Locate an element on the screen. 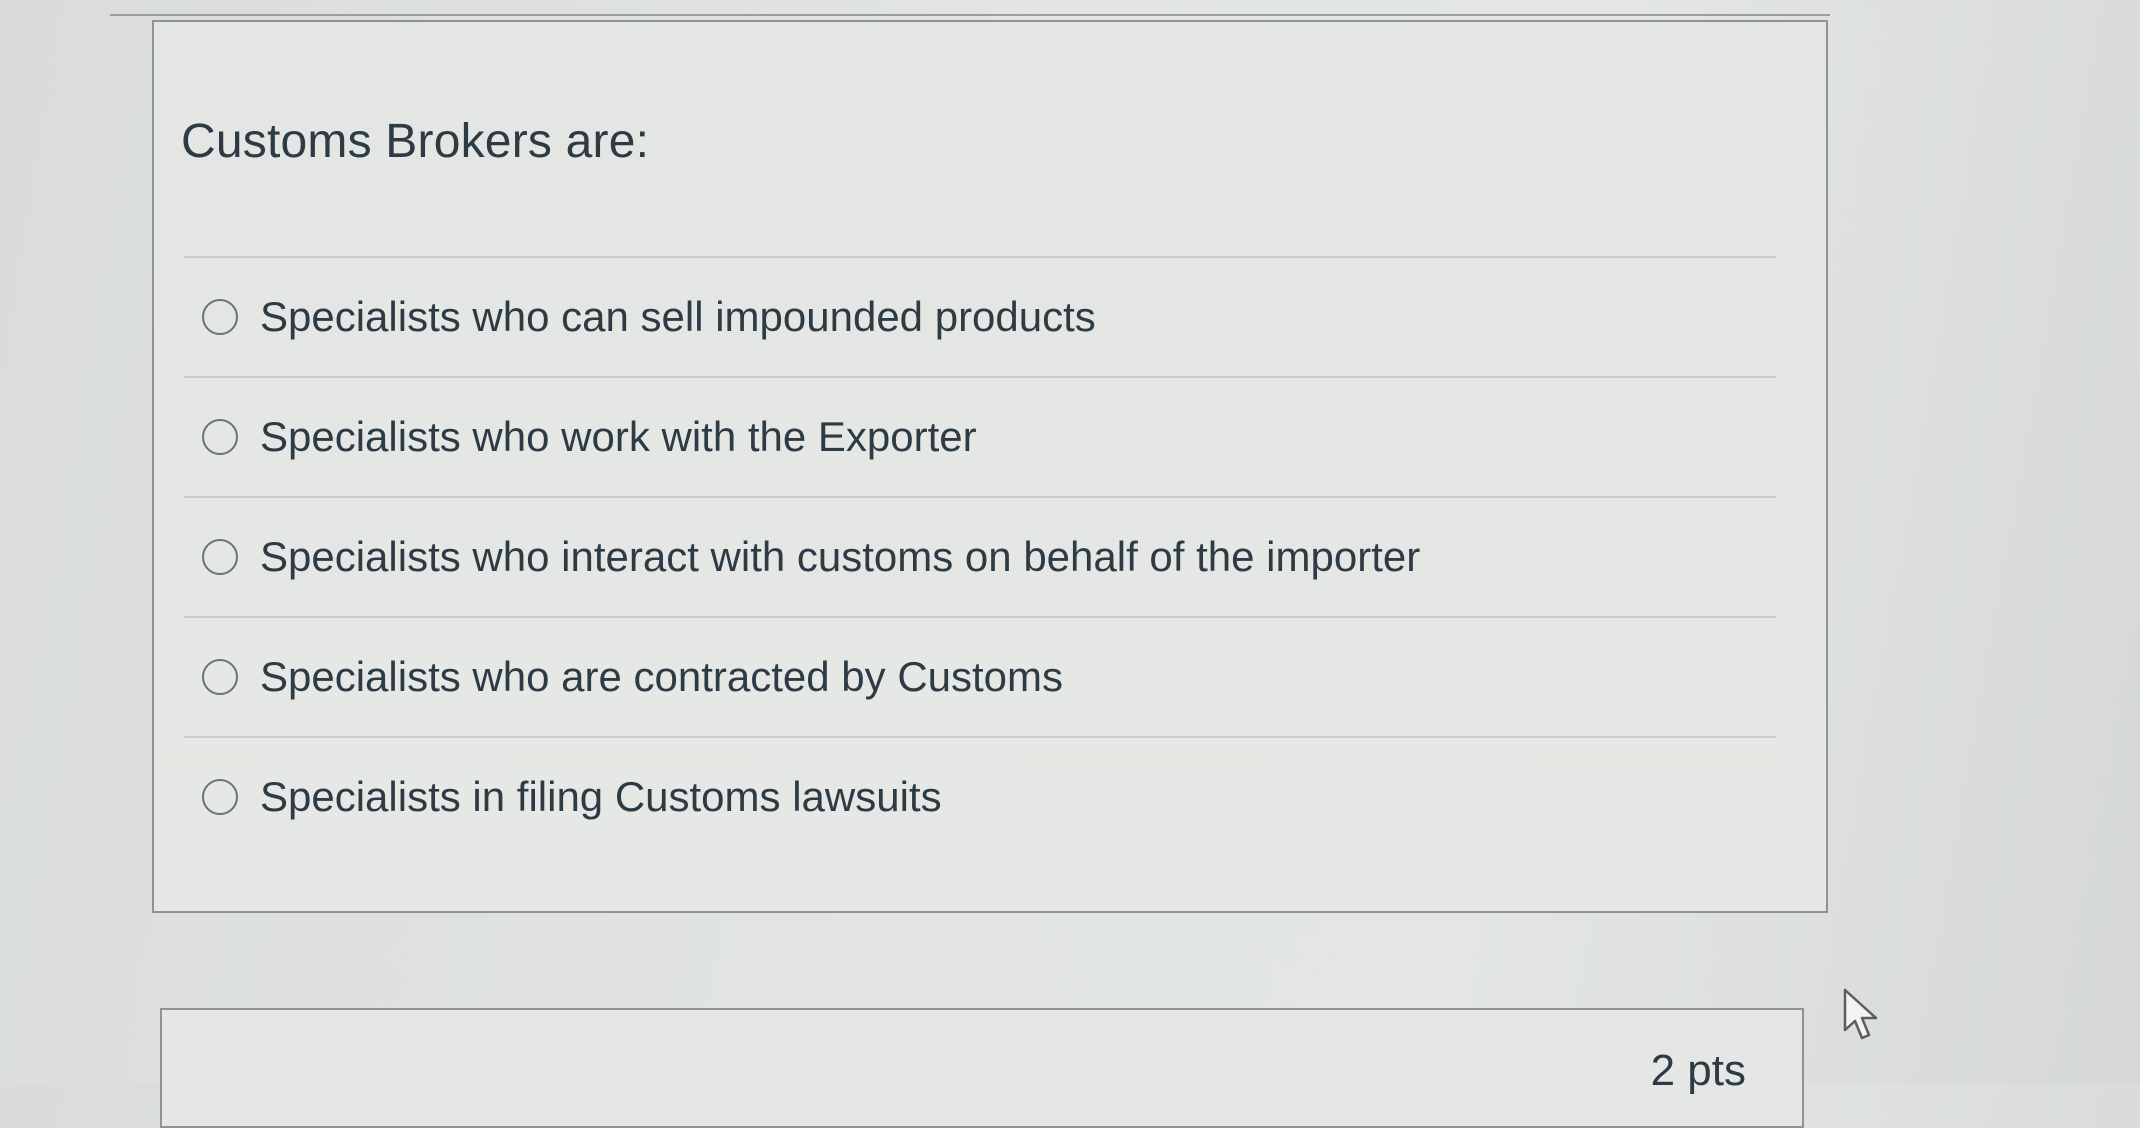 The width and height of the screenshot is (2140, 1128). mouse-pointer-icon is located at coordinates (1860, 1014).